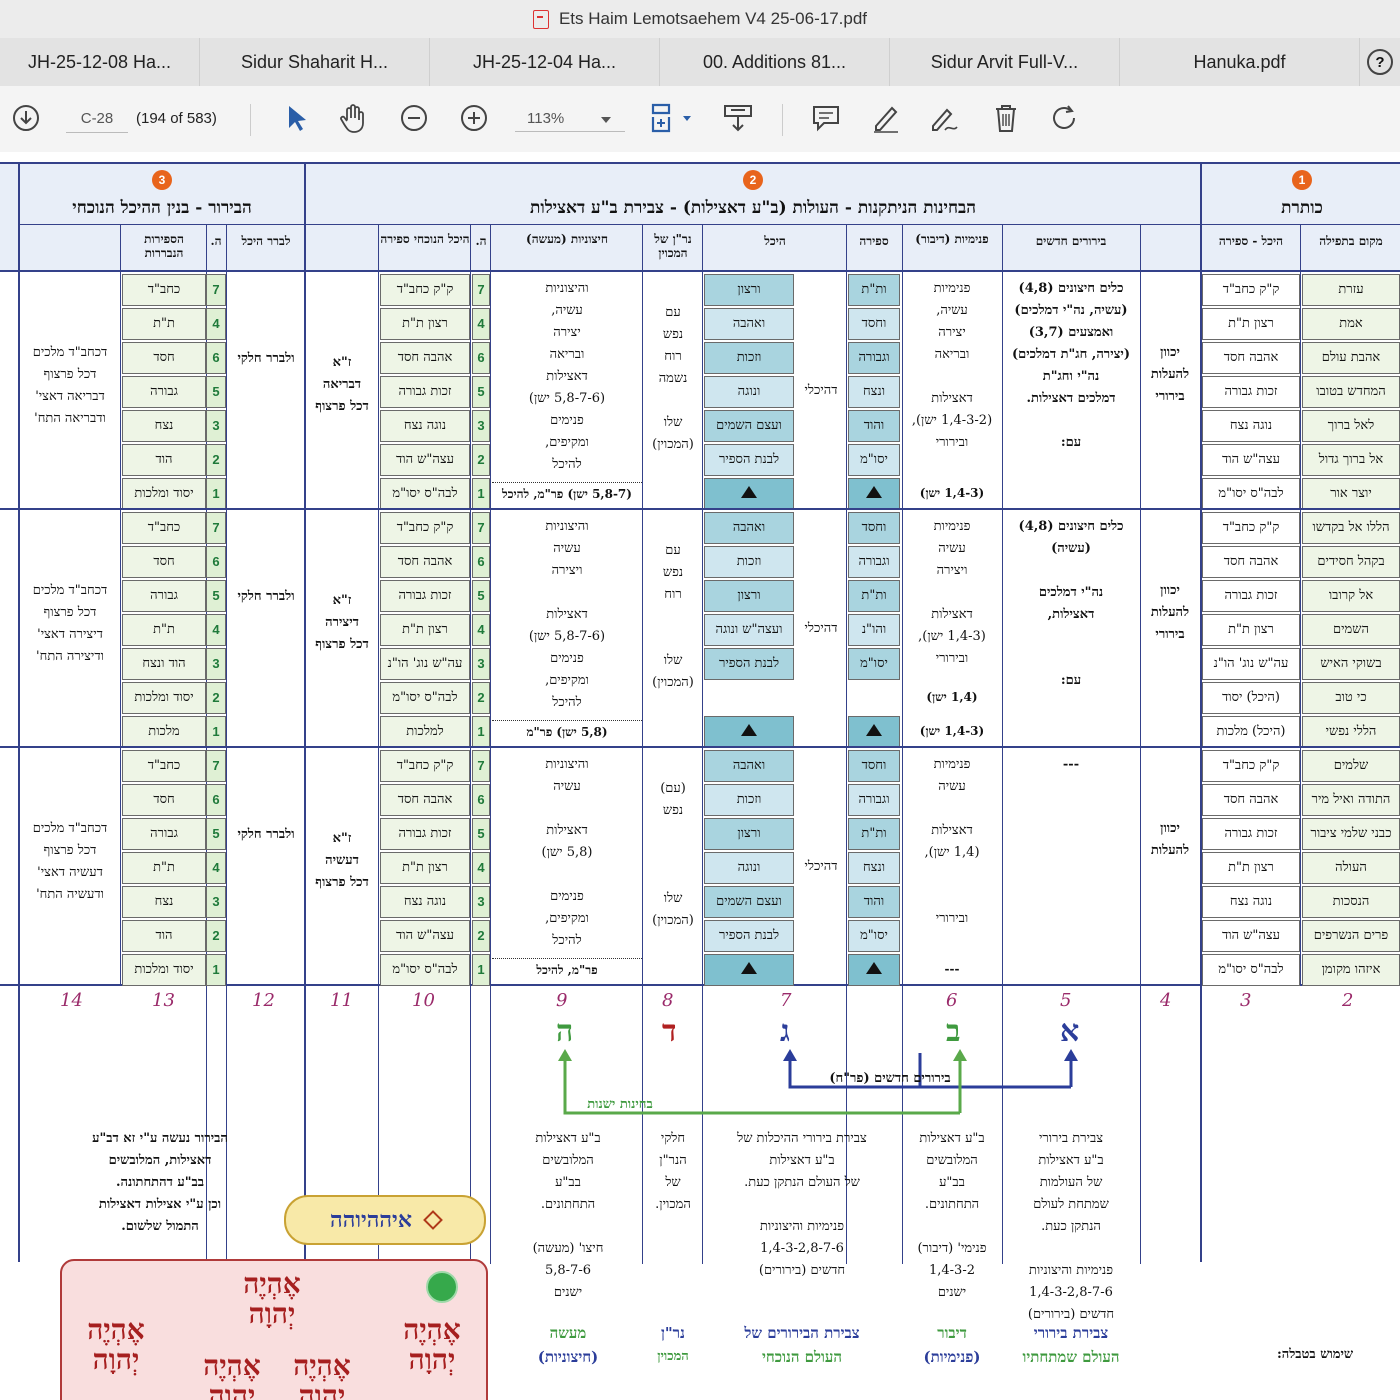  Describe the element at coordinates (713, 18) in the screenshot. I see `window-title: Ets Haim Lemotsaehem V4 25-06-17.pdf` at that location.